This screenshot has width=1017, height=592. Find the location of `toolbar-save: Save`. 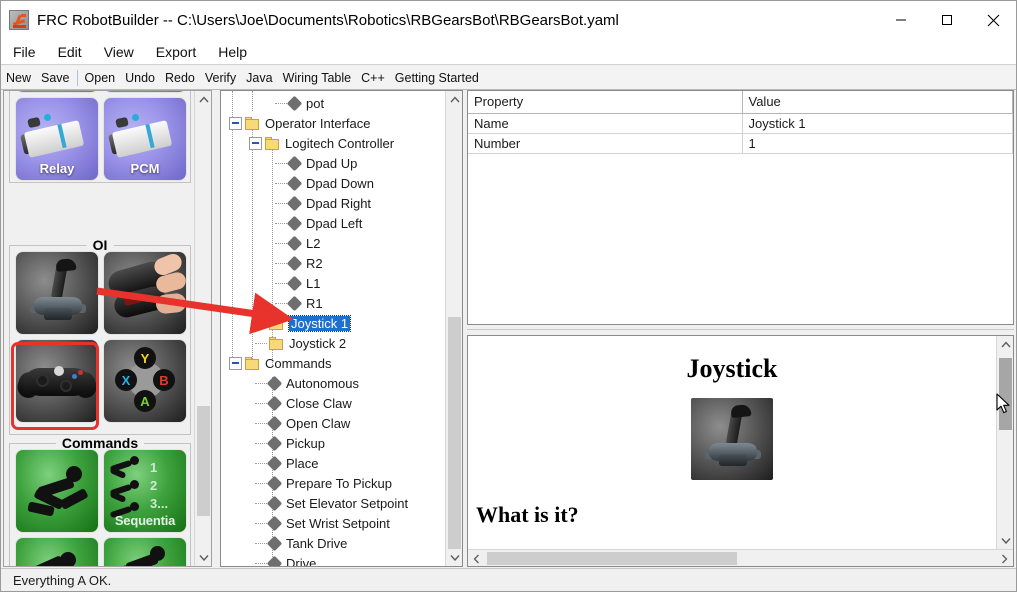

toolbar-save: Save is located at coordinates (55, 78).